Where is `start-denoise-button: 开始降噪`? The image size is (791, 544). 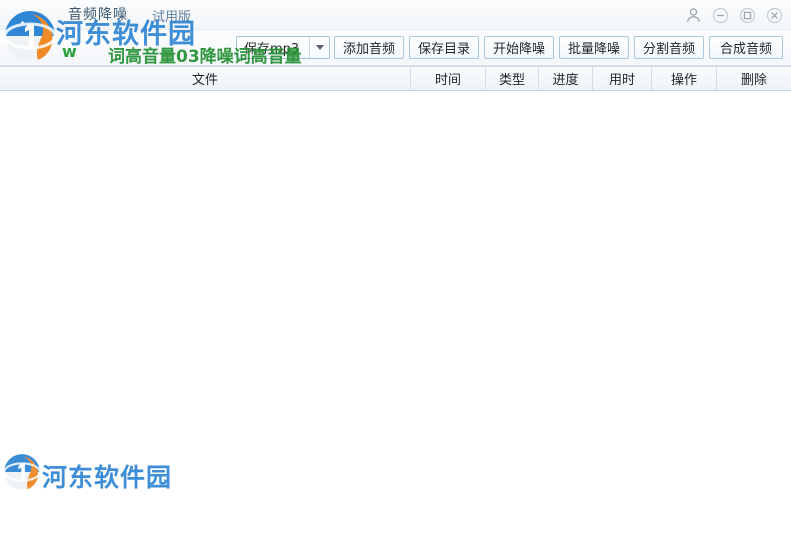
start-denoise-button: 开始降噪 is located at coordinates (519, 47).